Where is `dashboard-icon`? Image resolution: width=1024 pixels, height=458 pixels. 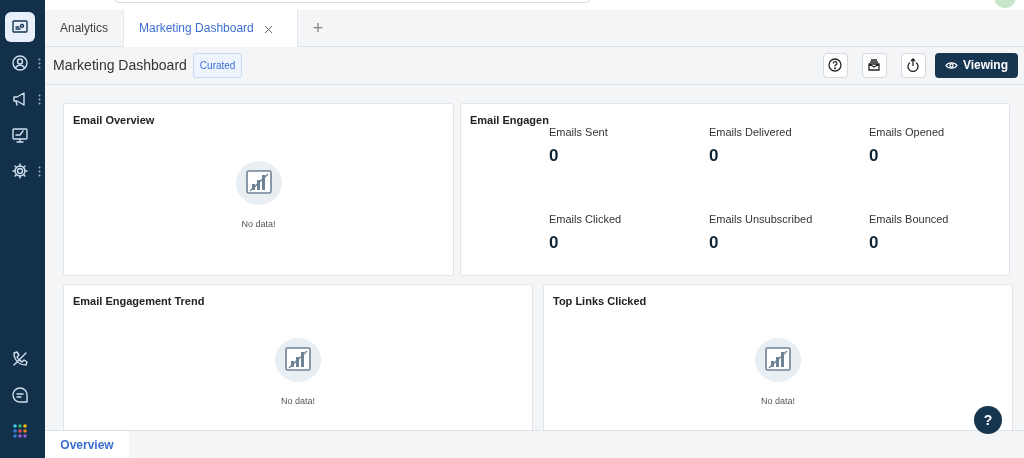
dashboard-icon is located at coordinates (19, 27).